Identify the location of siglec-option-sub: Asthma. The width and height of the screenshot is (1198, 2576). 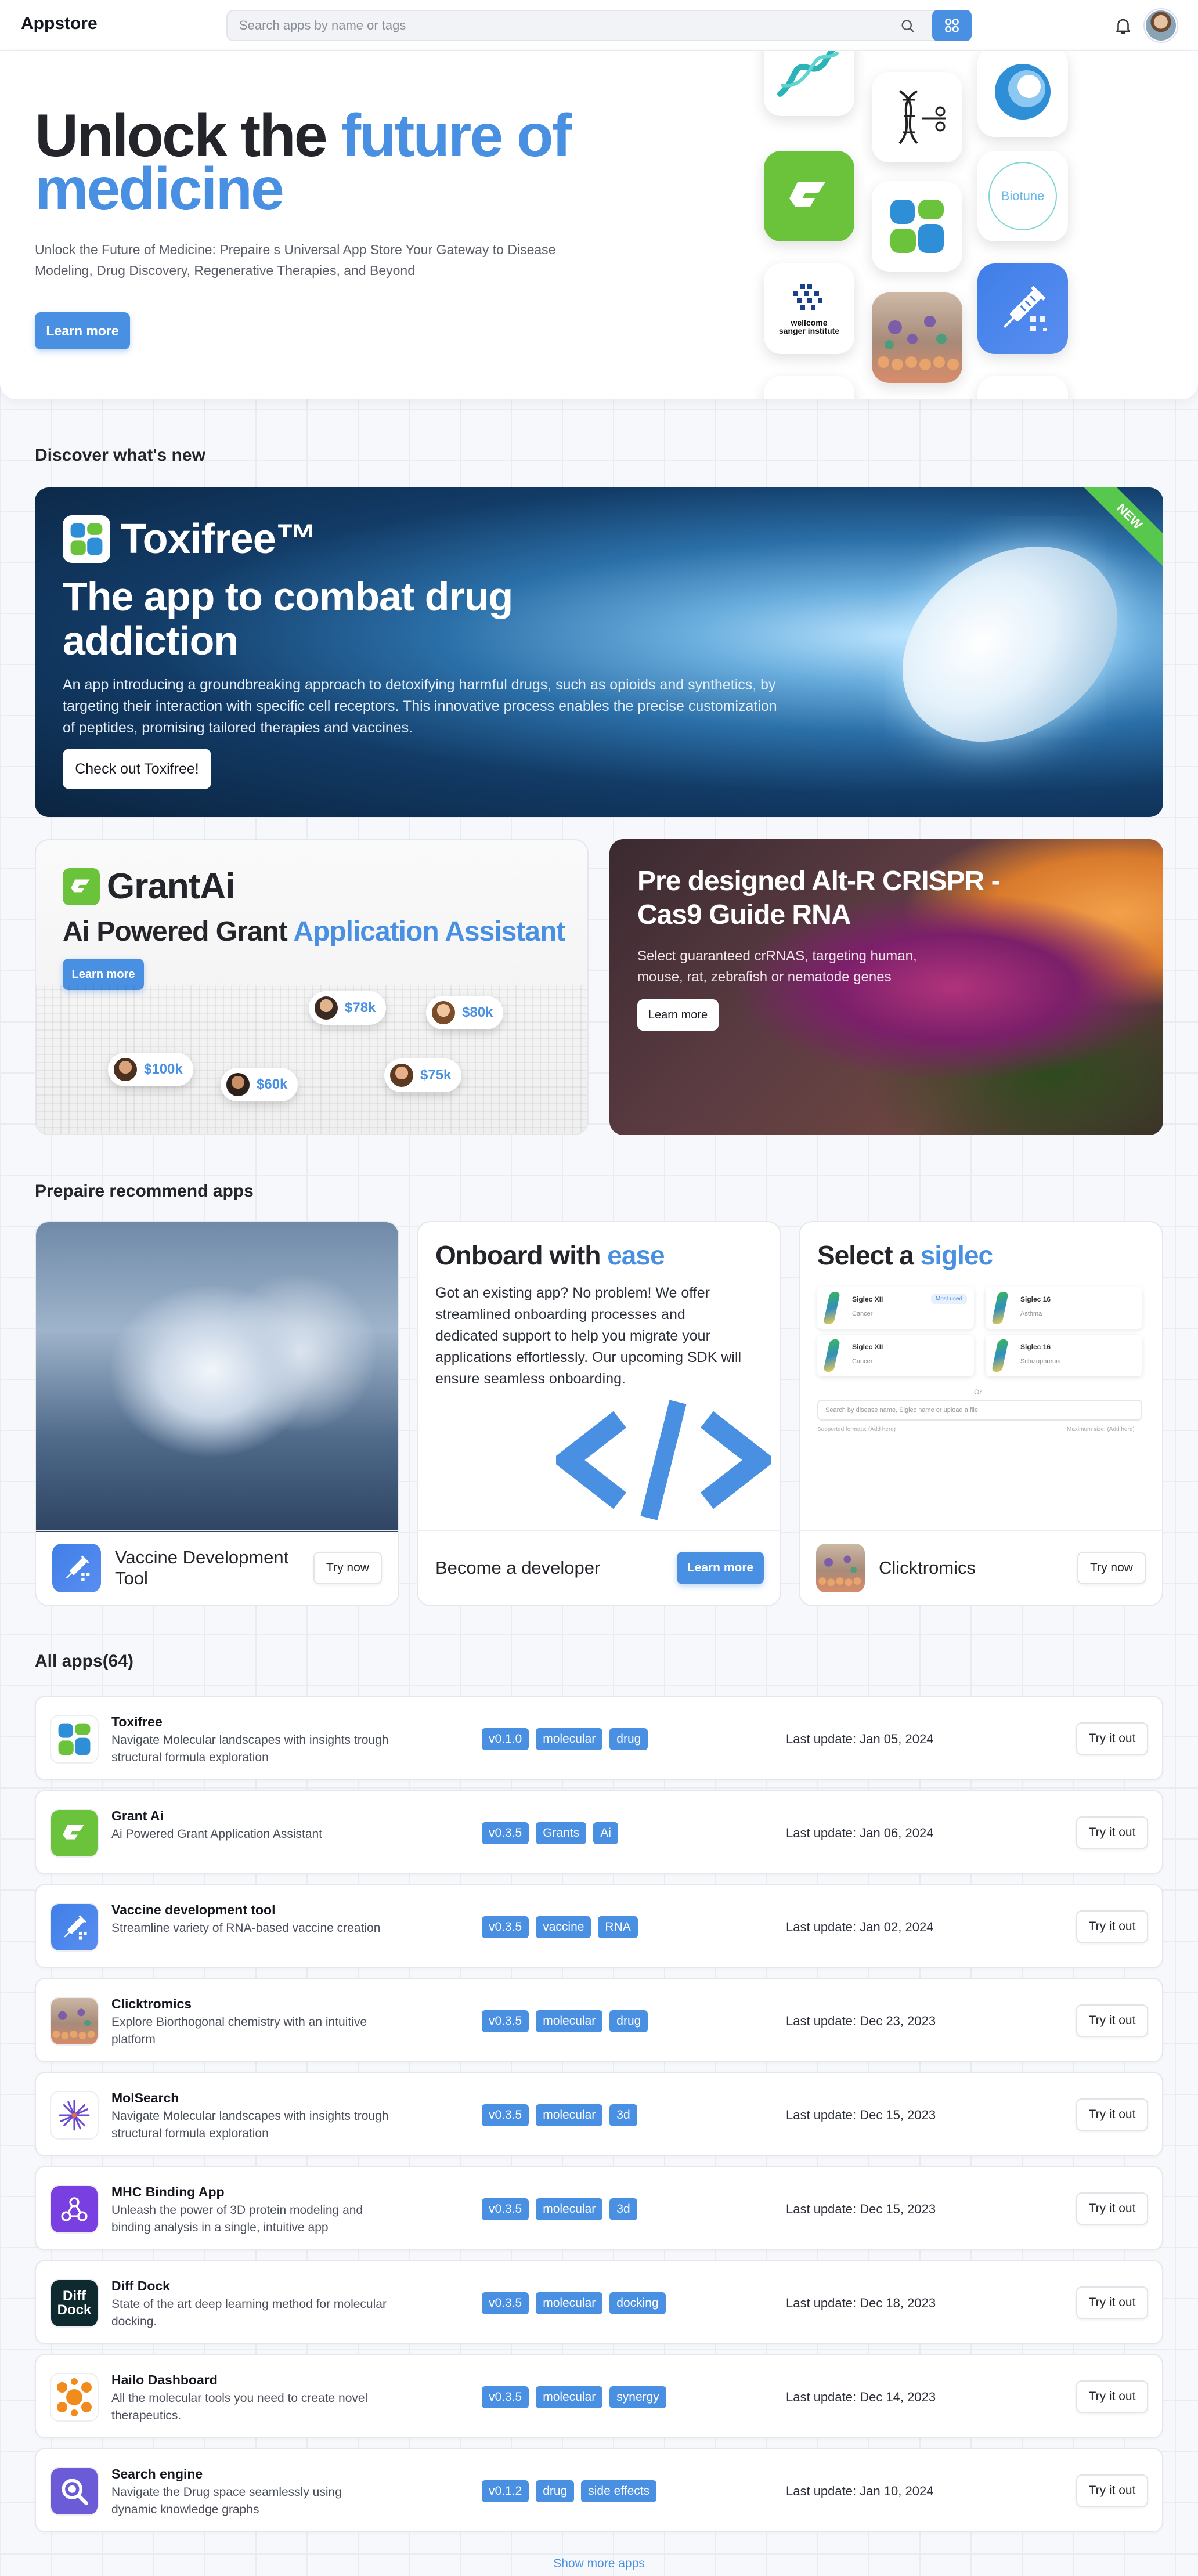
(1031, 1313).